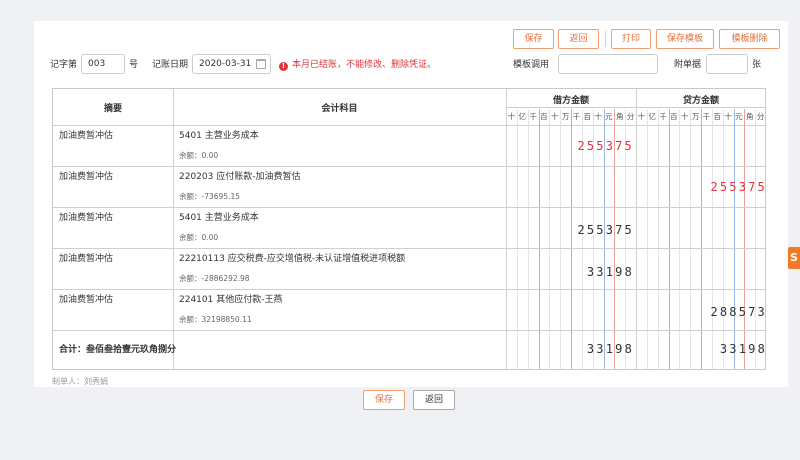  What do you see at coordinates (292, 259) in the screenshot?
I see `row-account: 22210113 应交税费-应交增值税-未认证增值税进项税额` at bounding box center [292, 259].